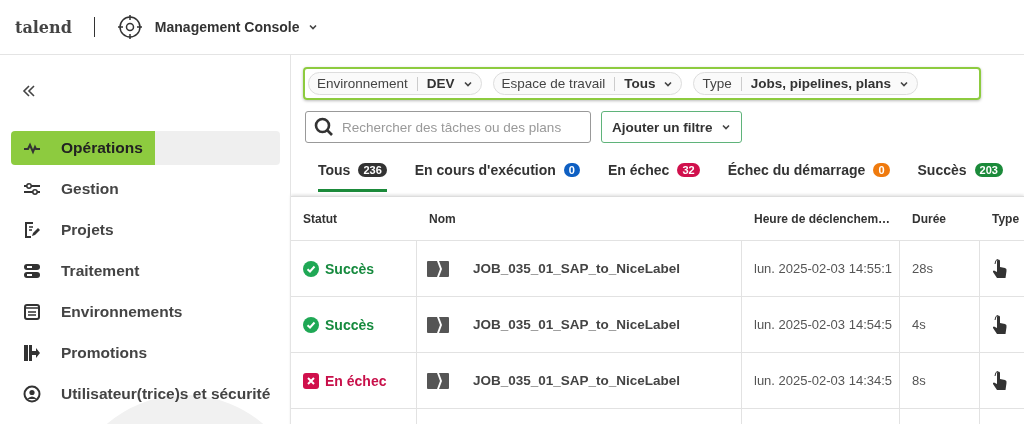  Describe the element at coordinates (32, 230) in the screenshot. I see `document-pencil-icon` at that location.